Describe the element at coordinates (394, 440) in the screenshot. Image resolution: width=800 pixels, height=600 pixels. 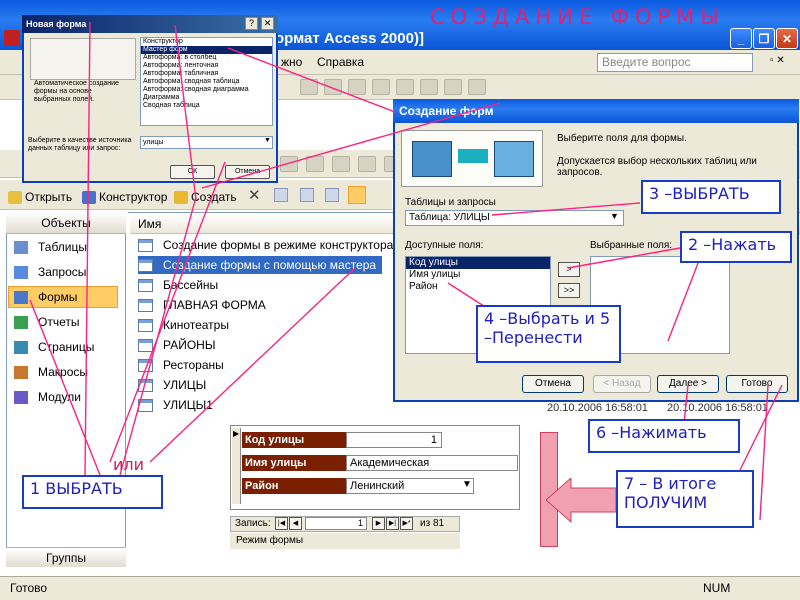
I see `field-value: 1` at that location.